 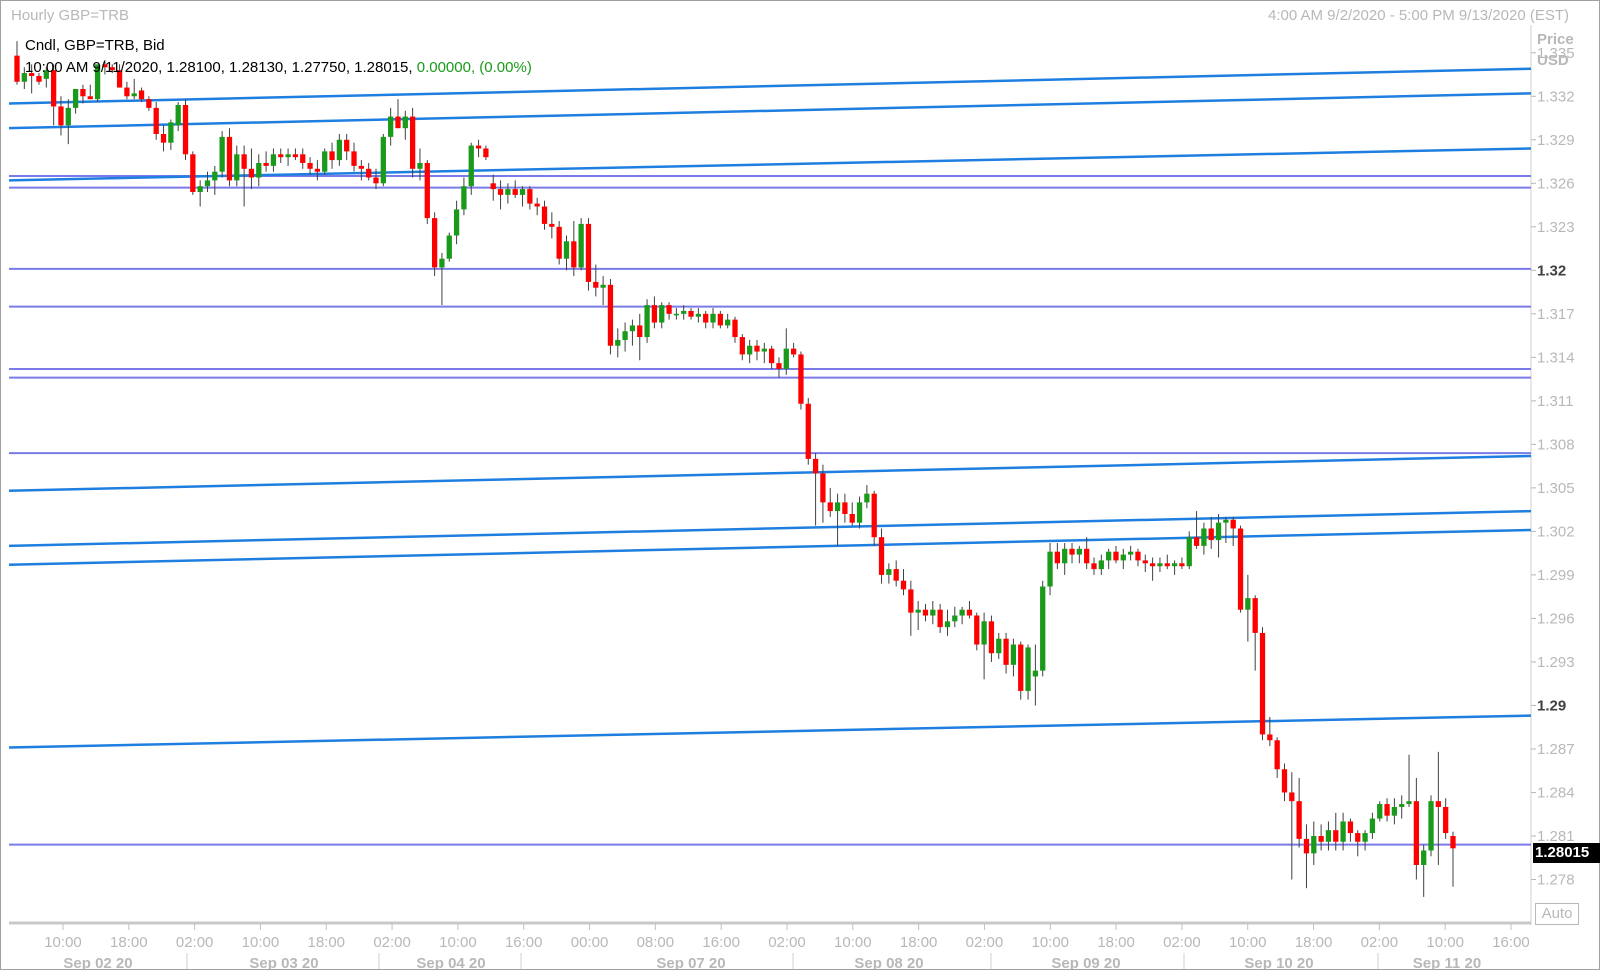 I want to click on day-label: Sep 08 20, so click(x=888, y=962).